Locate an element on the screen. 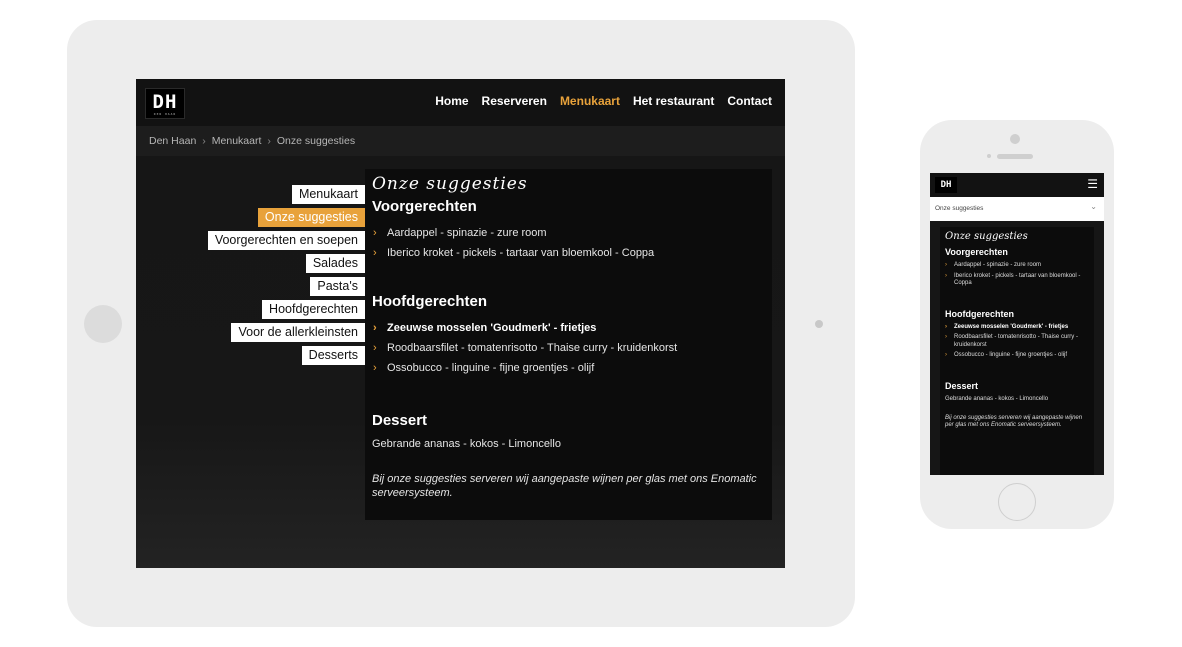 This screenshot has height=647, width=1182. breadcrumb-den-haan: Den Haan is located at coordinates (172, 141).